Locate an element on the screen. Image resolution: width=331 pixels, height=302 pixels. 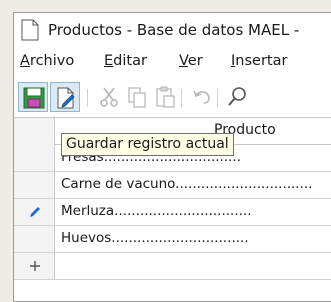
menu-editar-mnemonic: E is located at coordinates (109, 61).